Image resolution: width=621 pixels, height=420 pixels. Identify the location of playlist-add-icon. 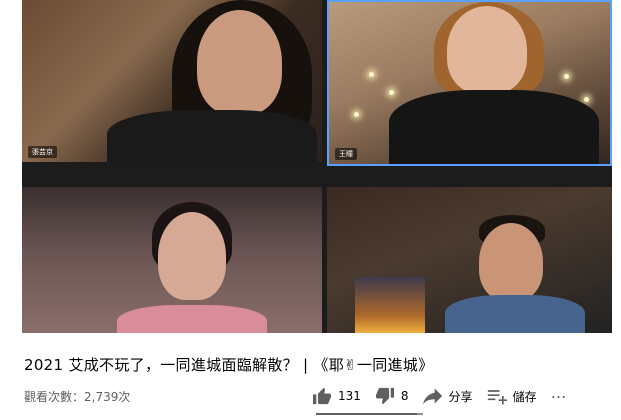
(497, 397).